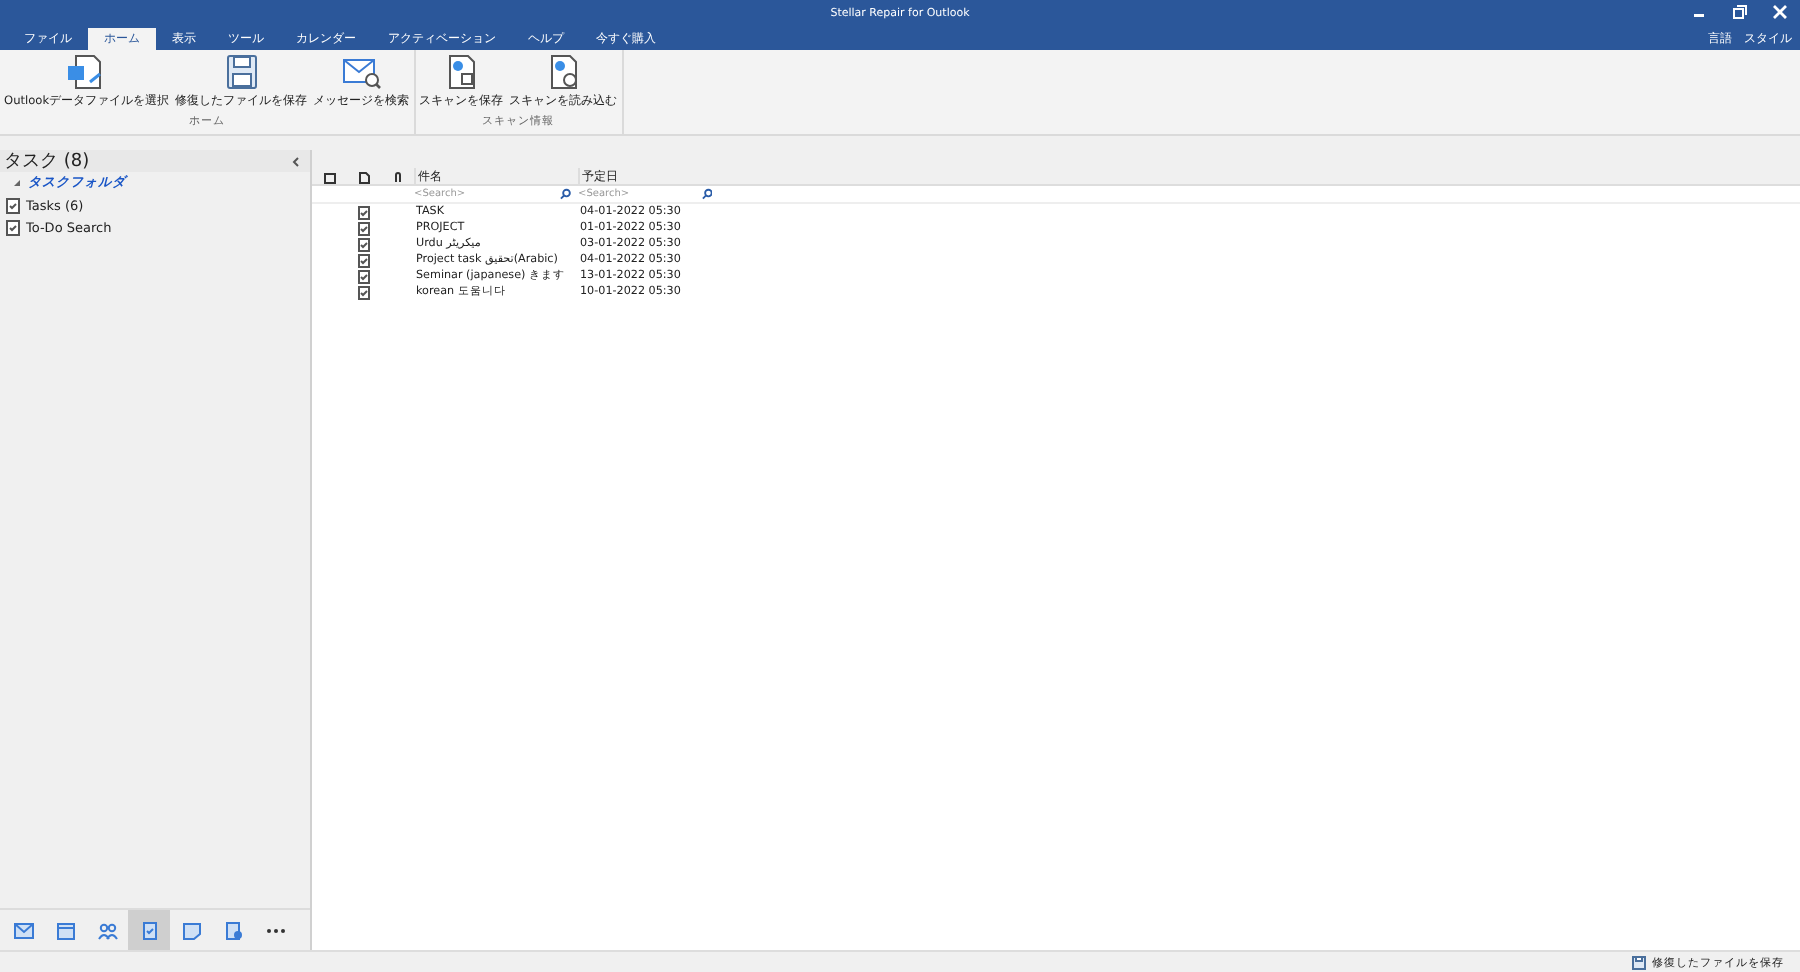 This screenshot has width=1800, height=972. What do you see at coordinates (233, 930) in the screenshot?
I see `journal-icon` at bounding box center [233, 930].